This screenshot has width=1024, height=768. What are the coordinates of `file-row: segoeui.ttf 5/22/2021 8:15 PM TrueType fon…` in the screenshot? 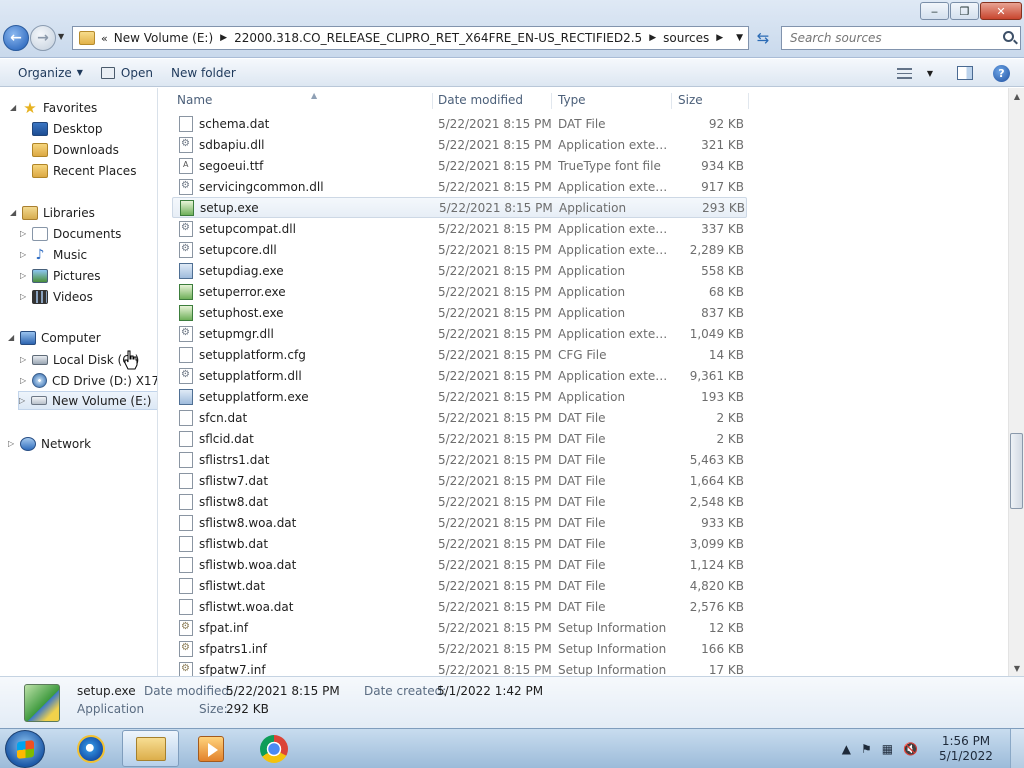 It's located at (459, 165).